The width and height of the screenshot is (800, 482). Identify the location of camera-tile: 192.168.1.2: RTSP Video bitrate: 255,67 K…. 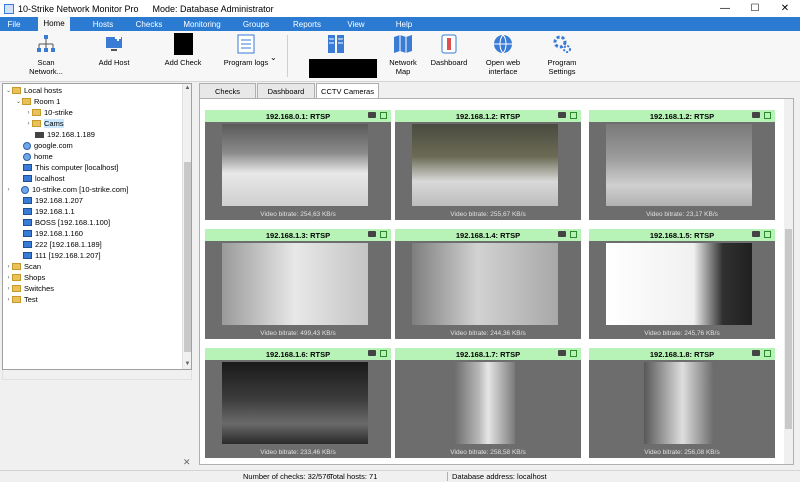
(488, 165).